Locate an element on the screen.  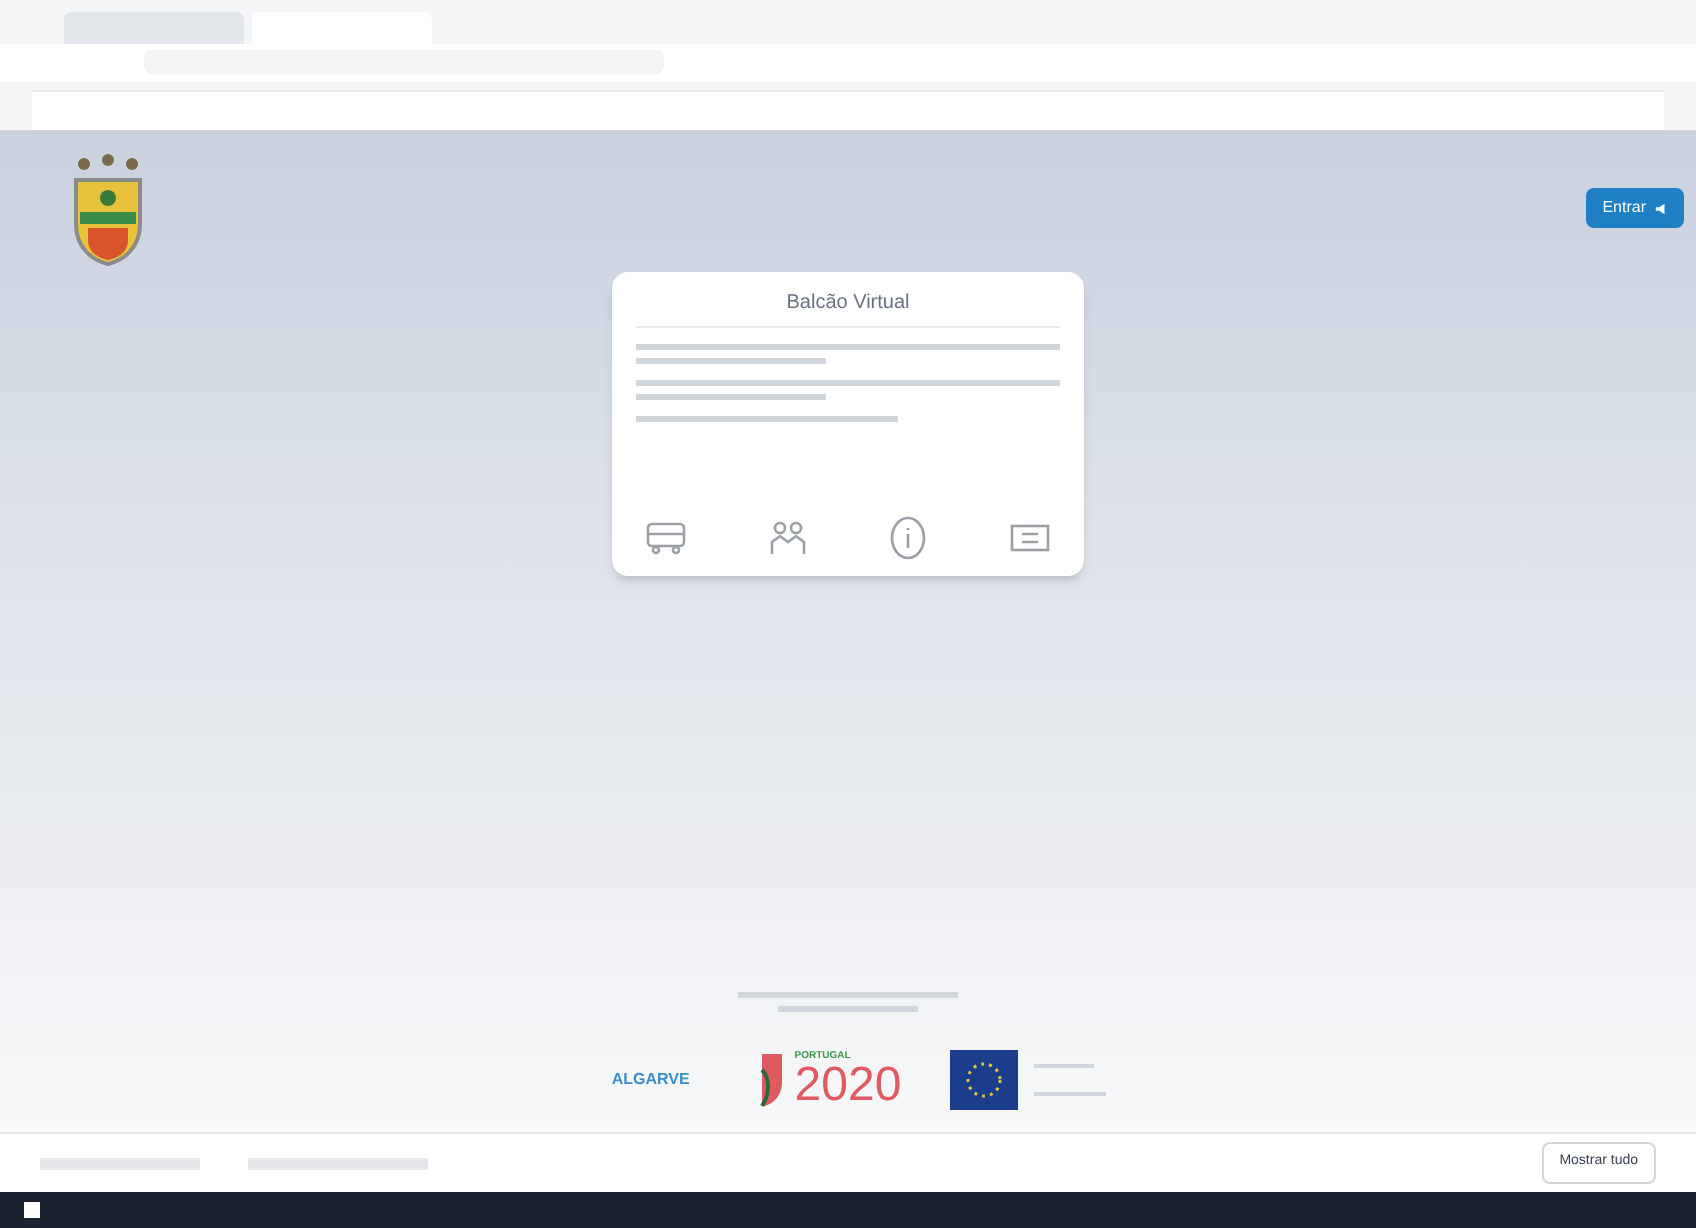
screen-icon is located at coordinates (1030, 538).